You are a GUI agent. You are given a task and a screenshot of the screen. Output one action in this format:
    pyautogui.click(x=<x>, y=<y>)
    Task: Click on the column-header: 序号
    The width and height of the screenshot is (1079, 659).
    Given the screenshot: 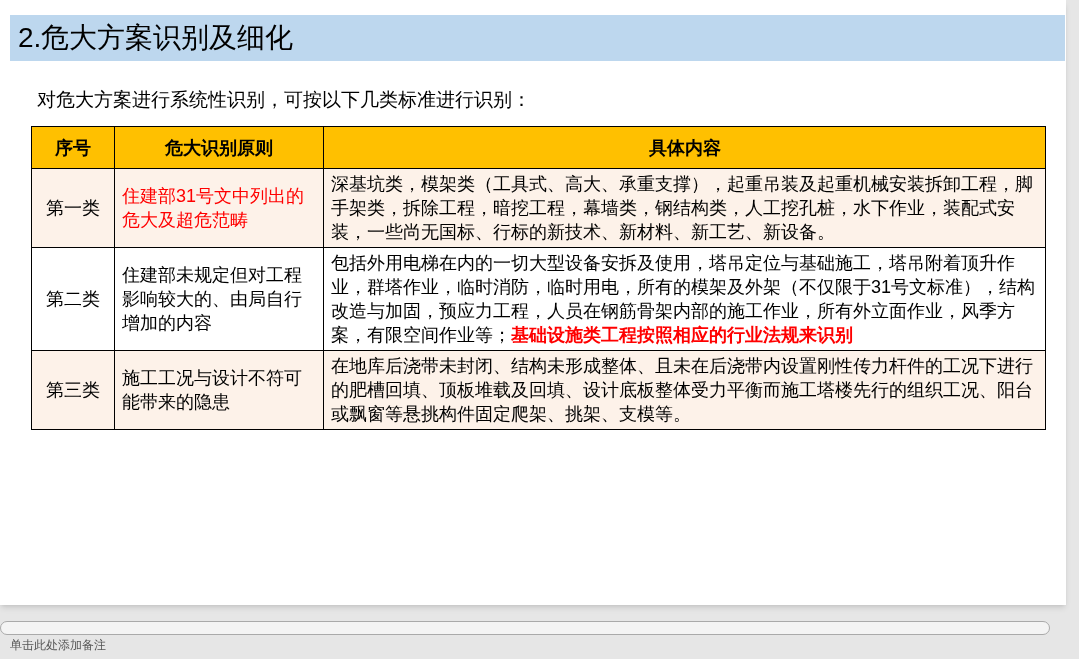 What is the action you would take?
    pyautogui.click(x=73, y=147)
    